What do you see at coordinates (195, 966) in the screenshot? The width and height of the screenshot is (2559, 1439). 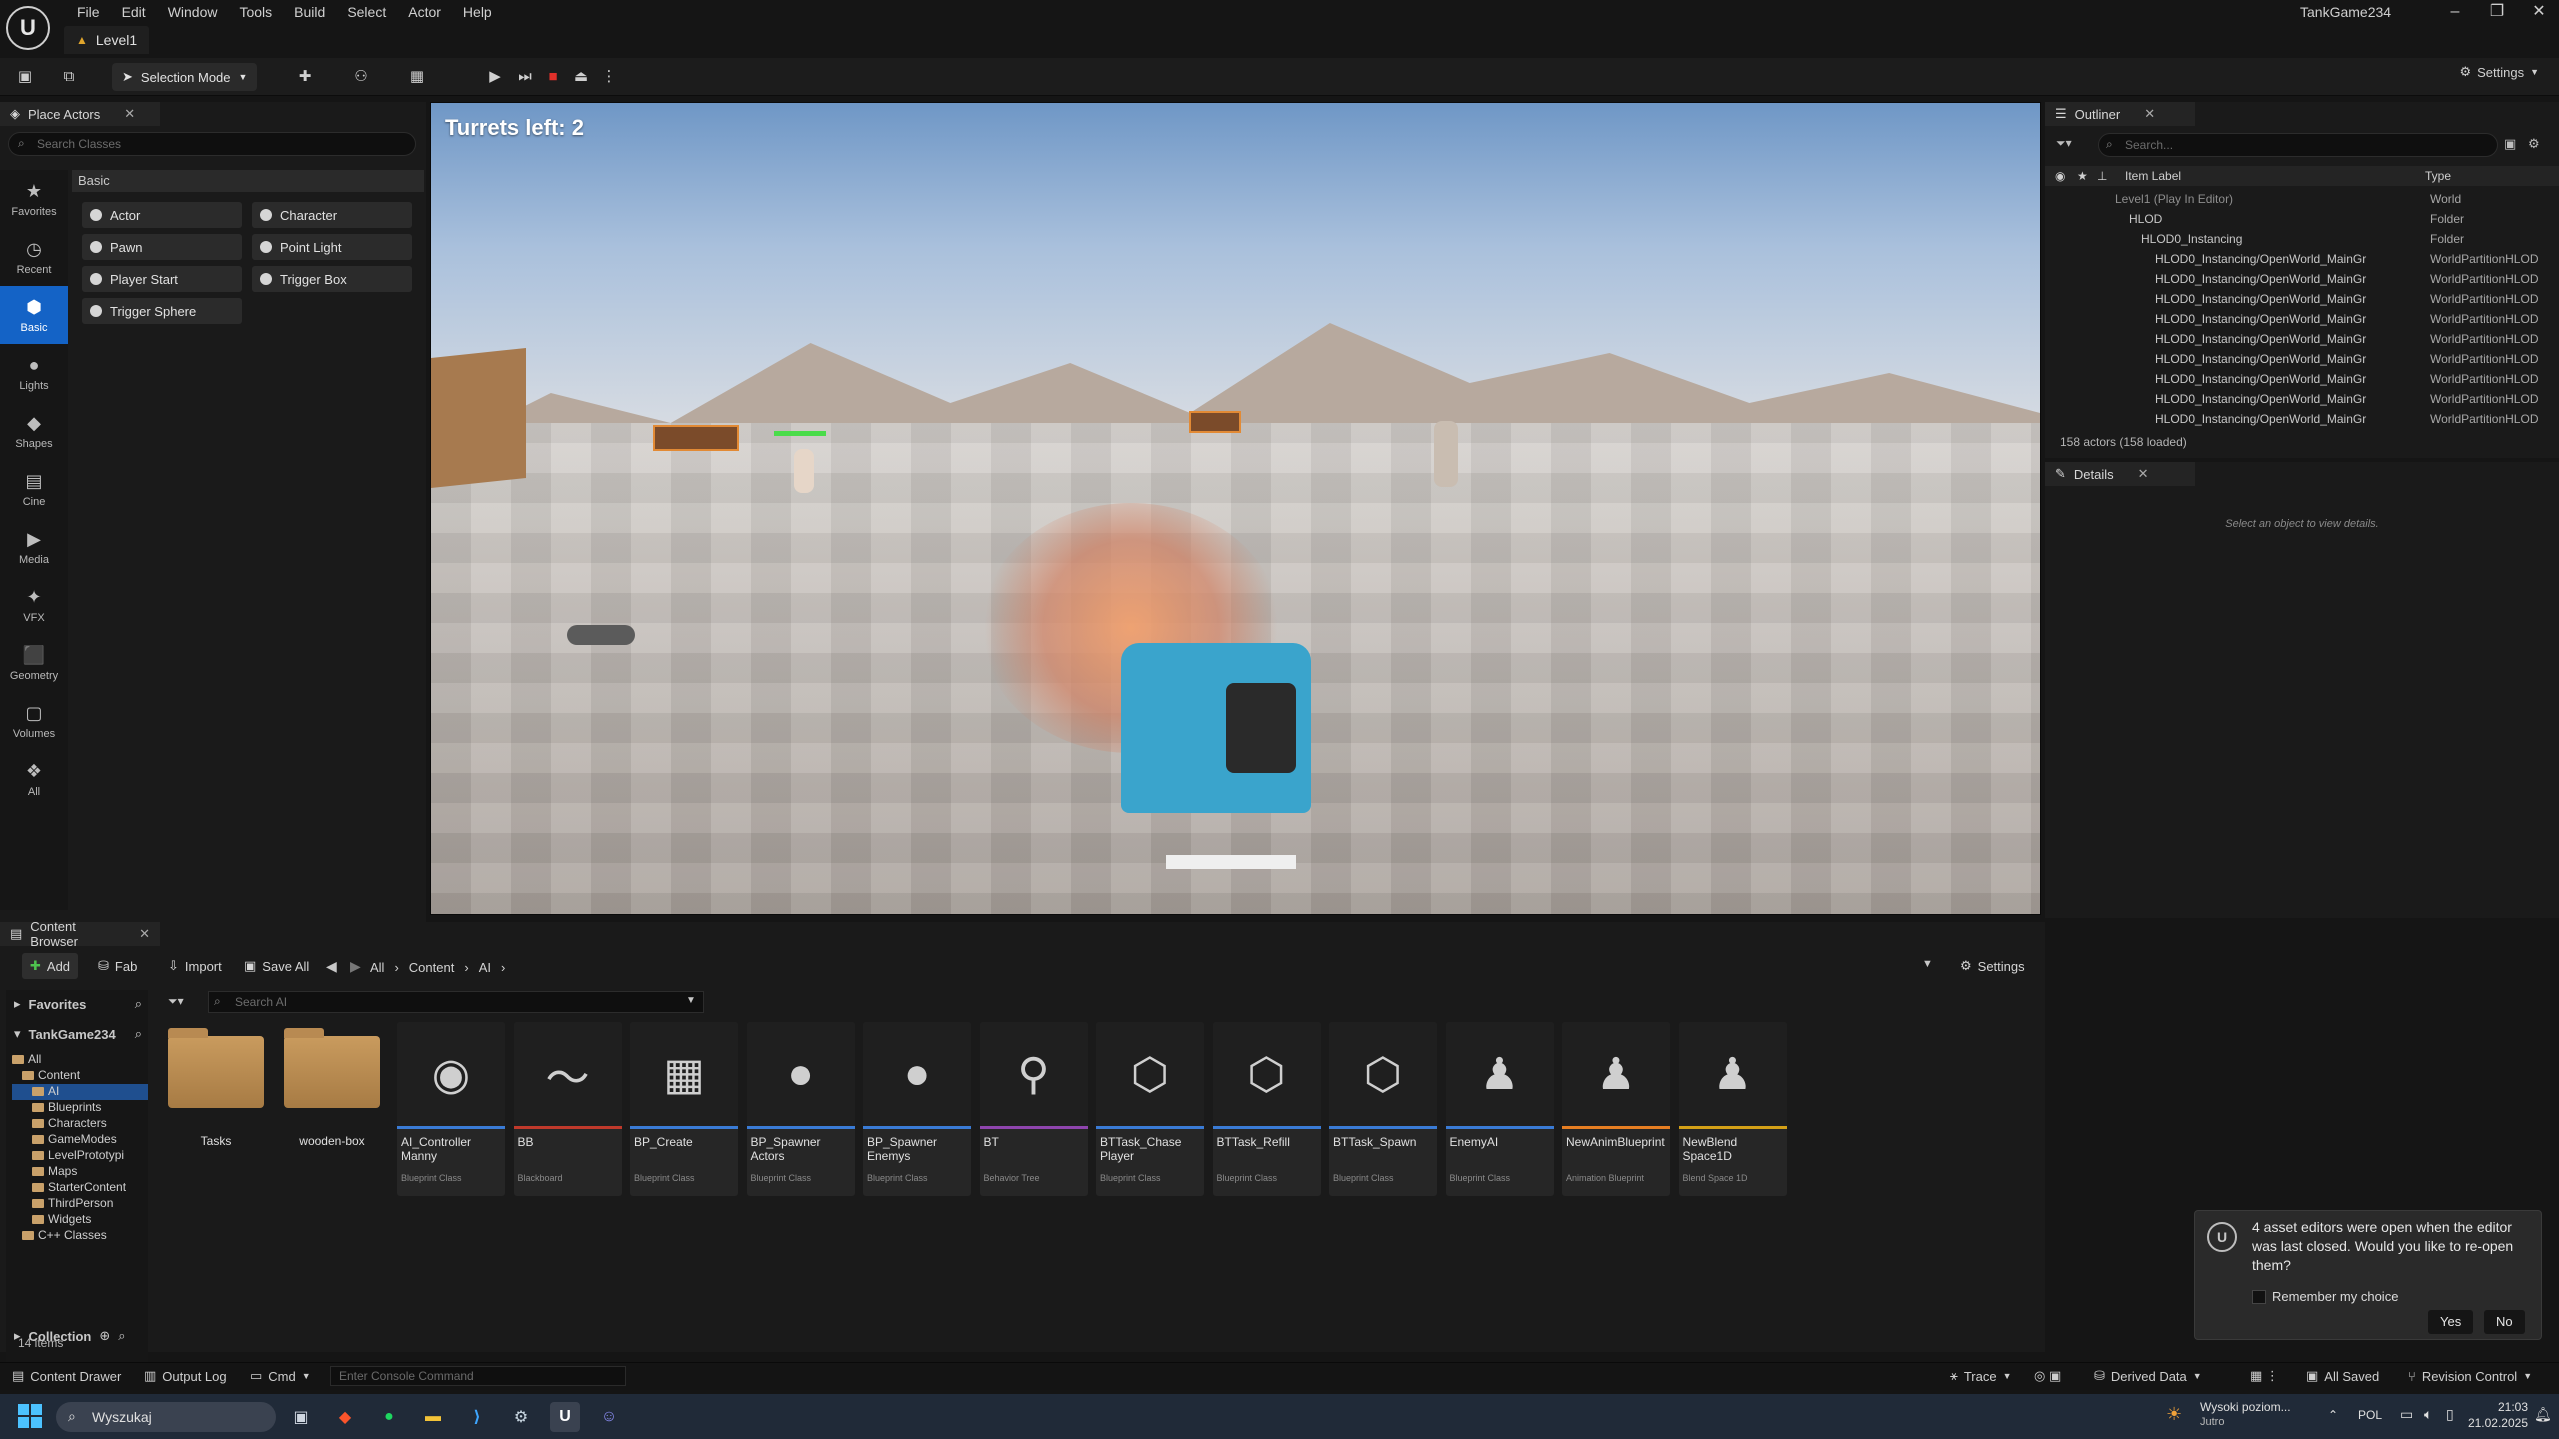 I see `import-button: ⇩ Import` at bounding box center [195, 966].